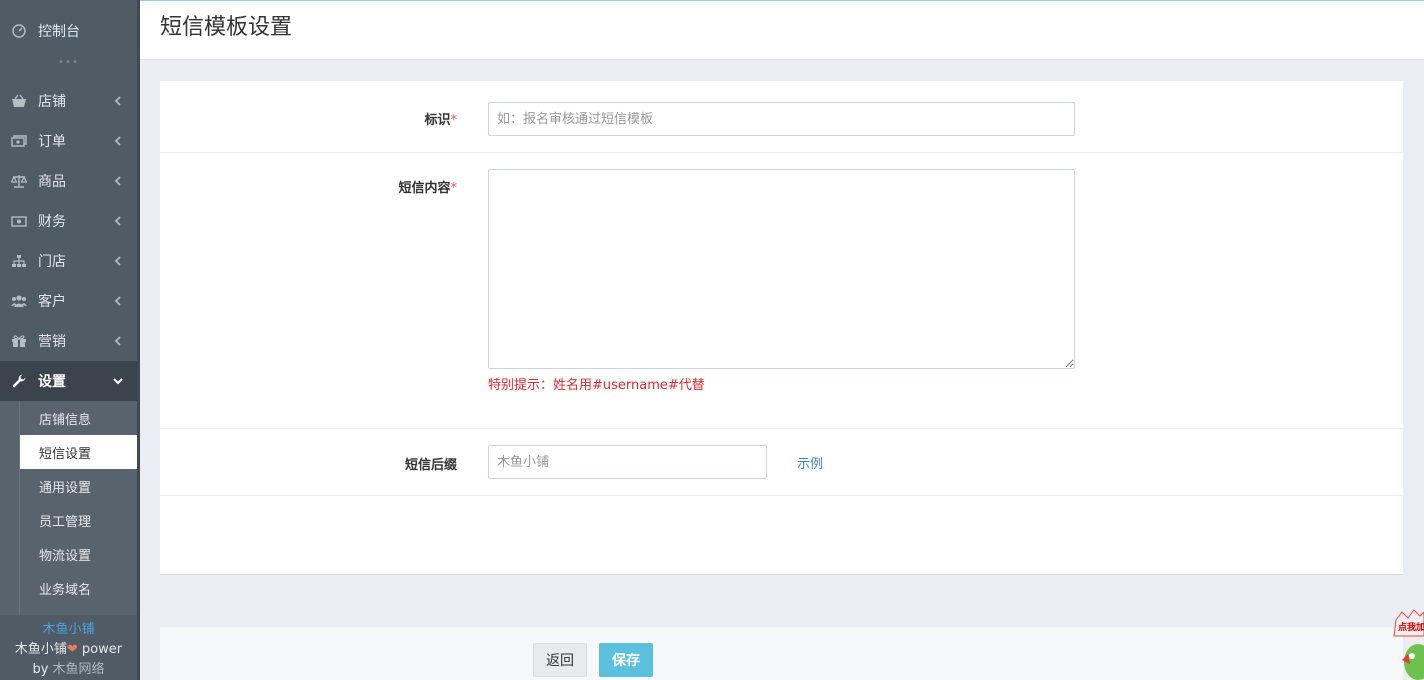 The height and width of the screenshot is (680, 1424). I want to click on sidebar-item-marketing: 营销, so click(68, 341).